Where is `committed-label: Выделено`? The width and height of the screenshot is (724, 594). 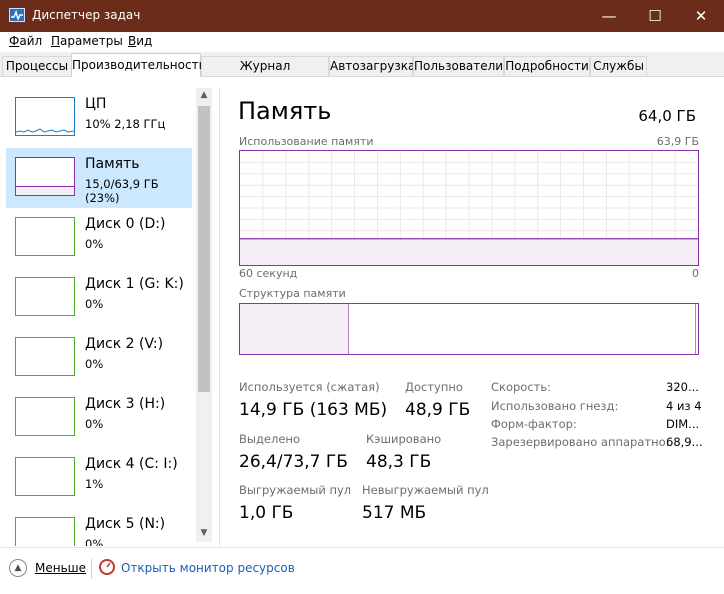 committed-label: Выделено is located at coordinates (269, 439).